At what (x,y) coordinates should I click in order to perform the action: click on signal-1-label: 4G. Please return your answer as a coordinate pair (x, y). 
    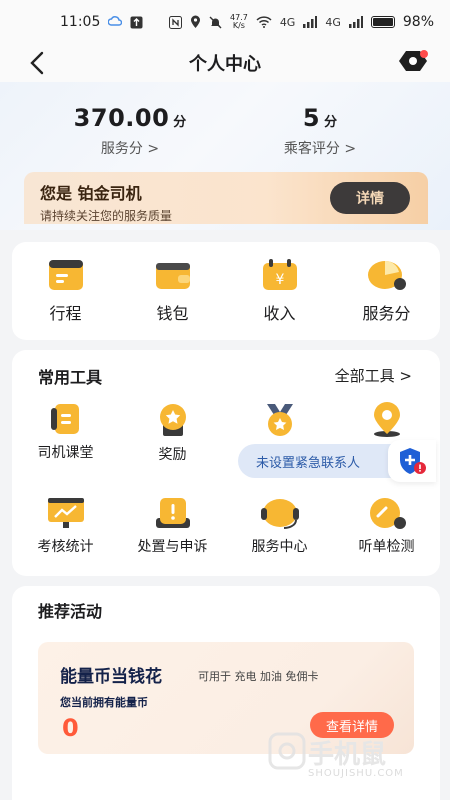
    Looking at the image, I should click on (287, 22).